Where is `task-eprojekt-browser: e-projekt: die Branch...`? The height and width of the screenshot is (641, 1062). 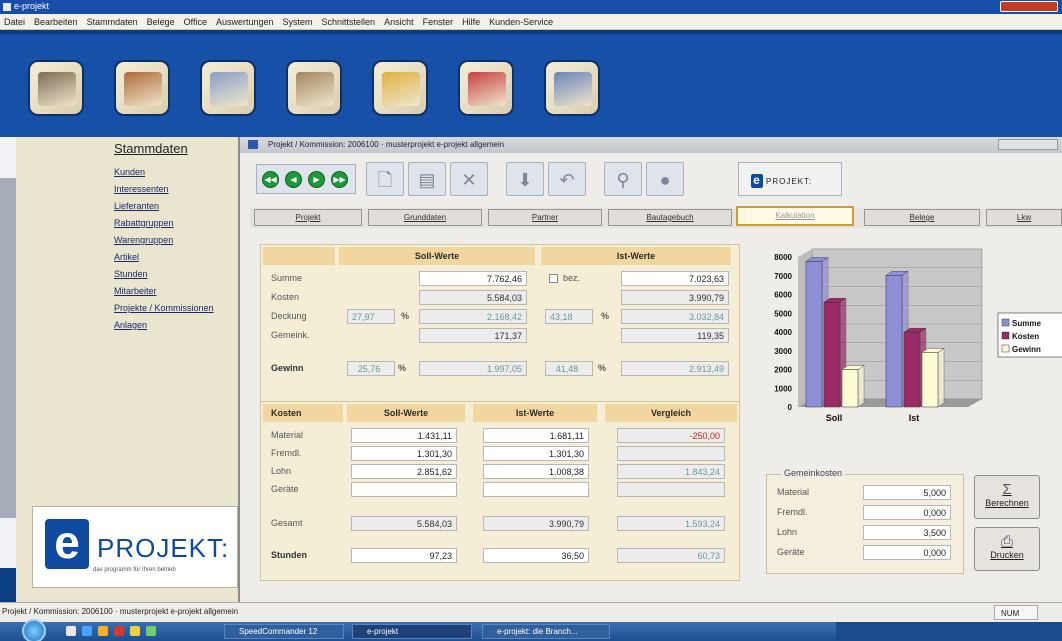 task-eprojekt-browser: e-projekt: die Branch... is located at coordinates (546, 631).